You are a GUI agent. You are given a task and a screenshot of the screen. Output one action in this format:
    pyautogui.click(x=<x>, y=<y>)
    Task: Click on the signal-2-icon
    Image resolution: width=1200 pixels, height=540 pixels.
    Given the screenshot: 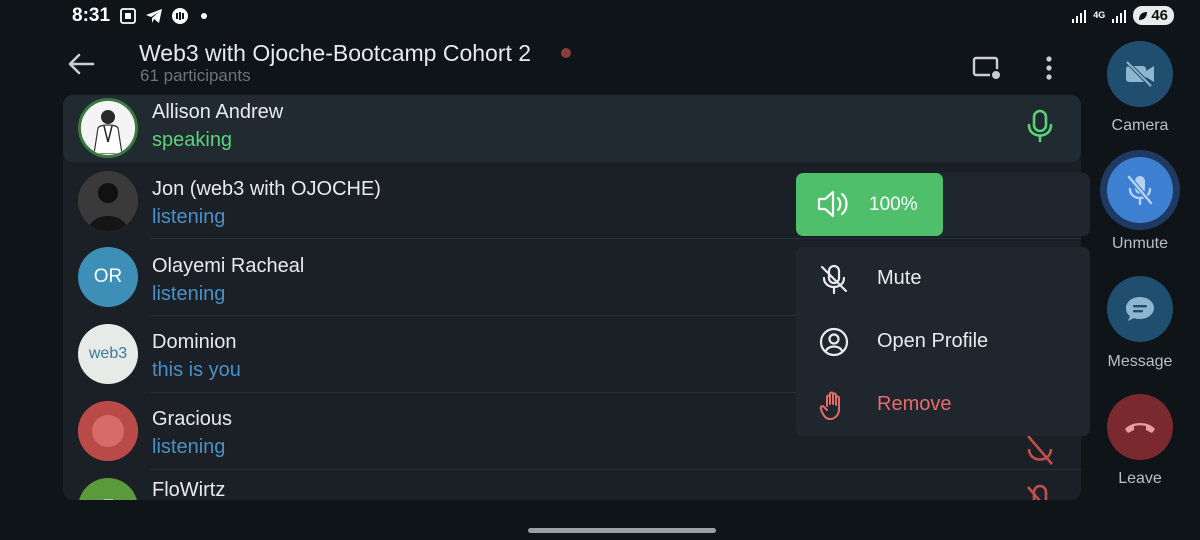 What is the action you would take?
    pyautogui.click(x=1119, y=16)
    